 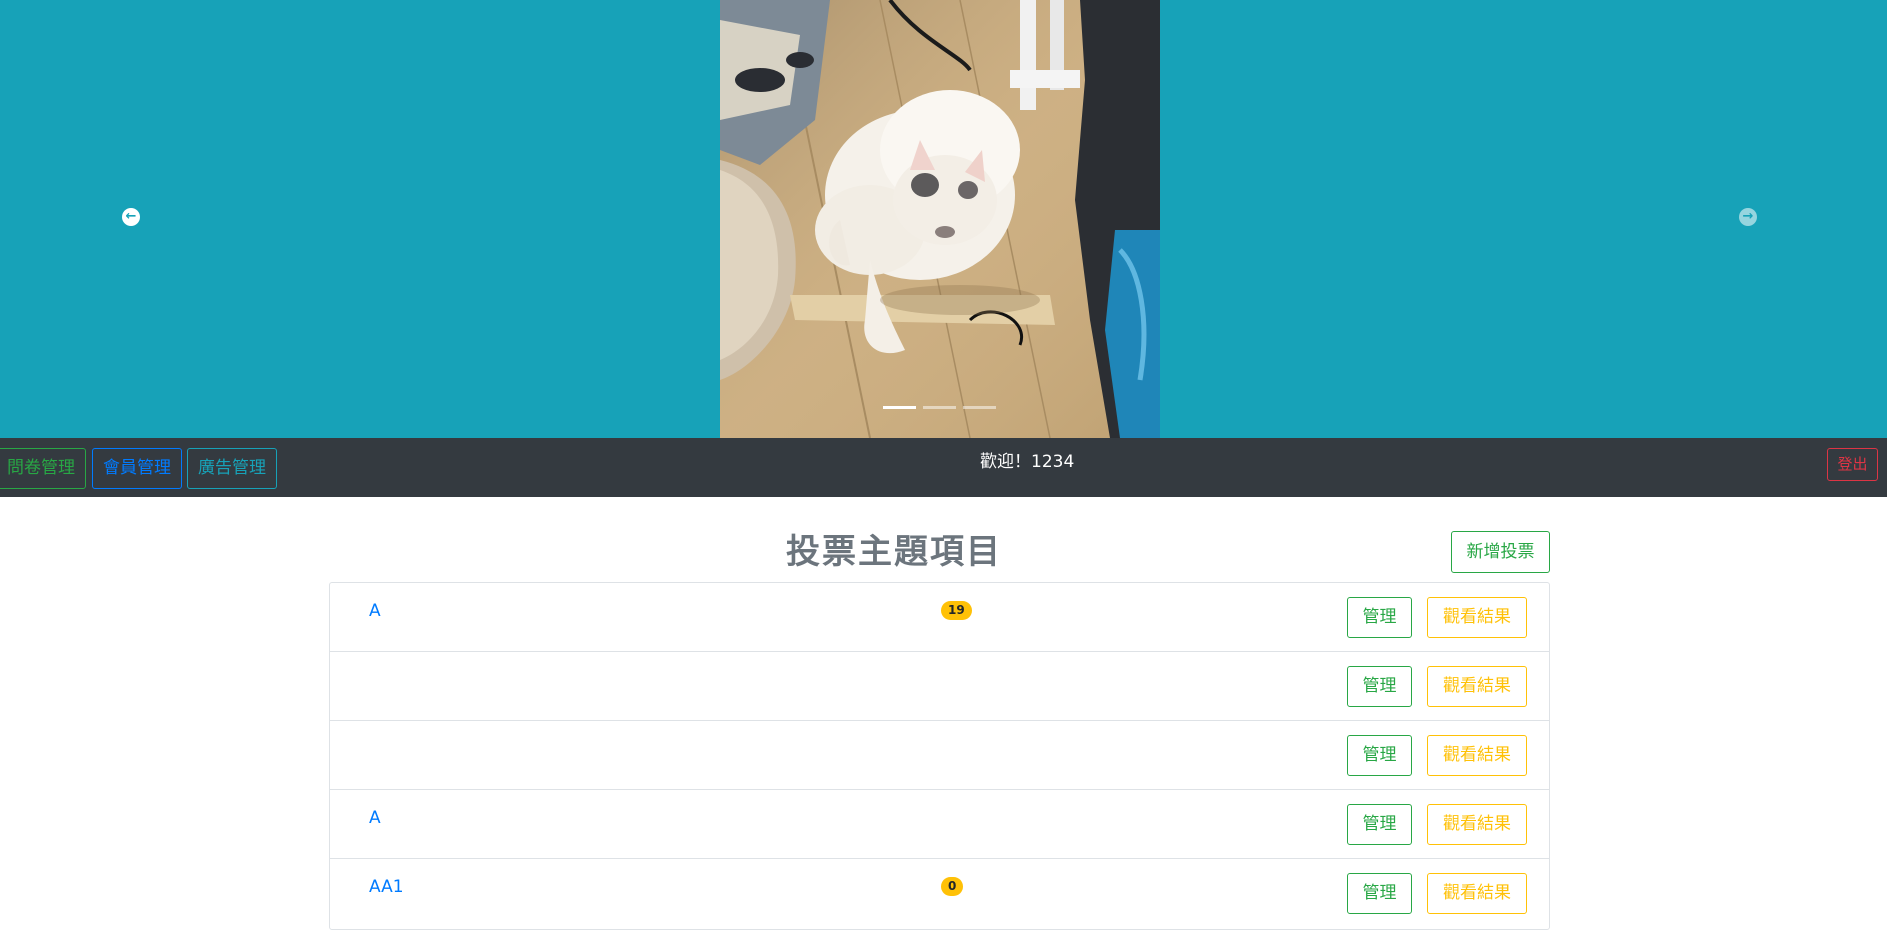 I want to click on arrow-left-circle-icon: ←, so click(x=131, y=216).